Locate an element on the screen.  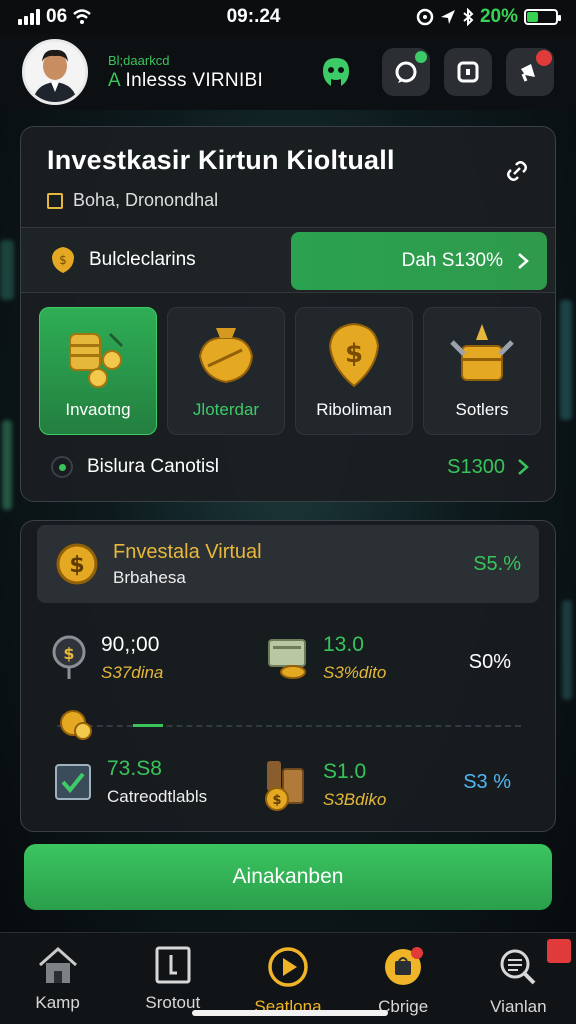
money-jar-icon: $ is located at coordinates (284, 786).